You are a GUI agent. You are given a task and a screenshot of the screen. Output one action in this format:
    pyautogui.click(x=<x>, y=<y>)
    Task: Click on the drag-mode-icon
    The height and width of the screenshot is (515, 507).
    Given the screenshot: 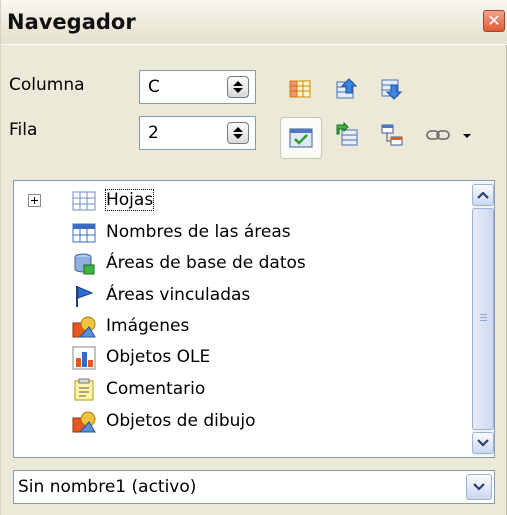 What is the action you would take?
    pyautogui.click(x=392, y=135)
    